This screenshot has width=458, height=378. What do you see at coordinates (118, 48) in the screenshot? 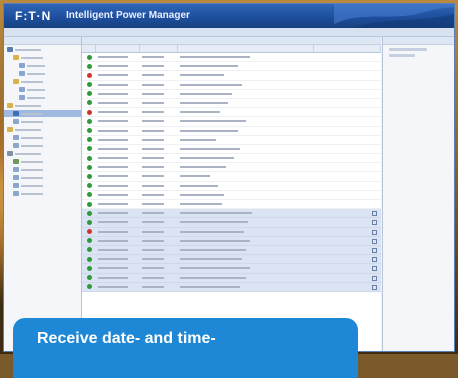
I see `column-date-header` at bounding box center [118, 48].